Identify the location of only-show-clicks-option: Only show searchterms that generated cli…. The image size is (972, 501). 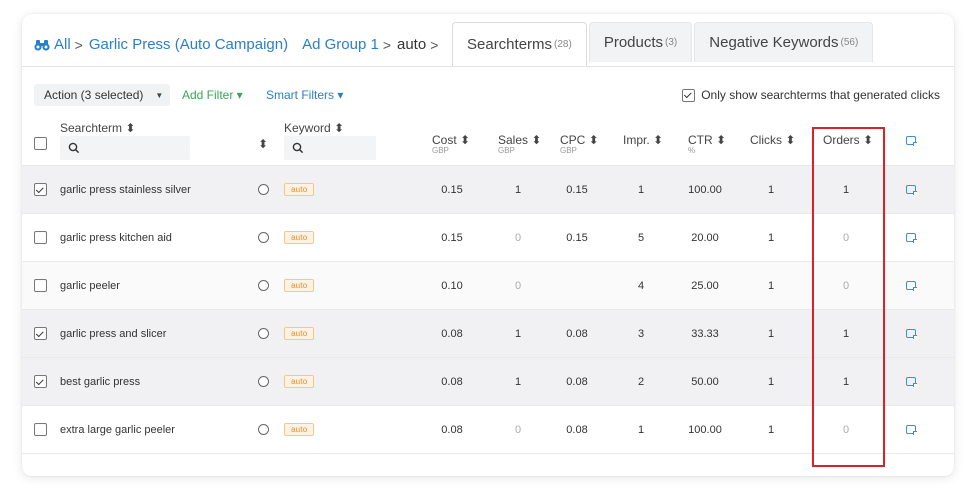
(811, 95).